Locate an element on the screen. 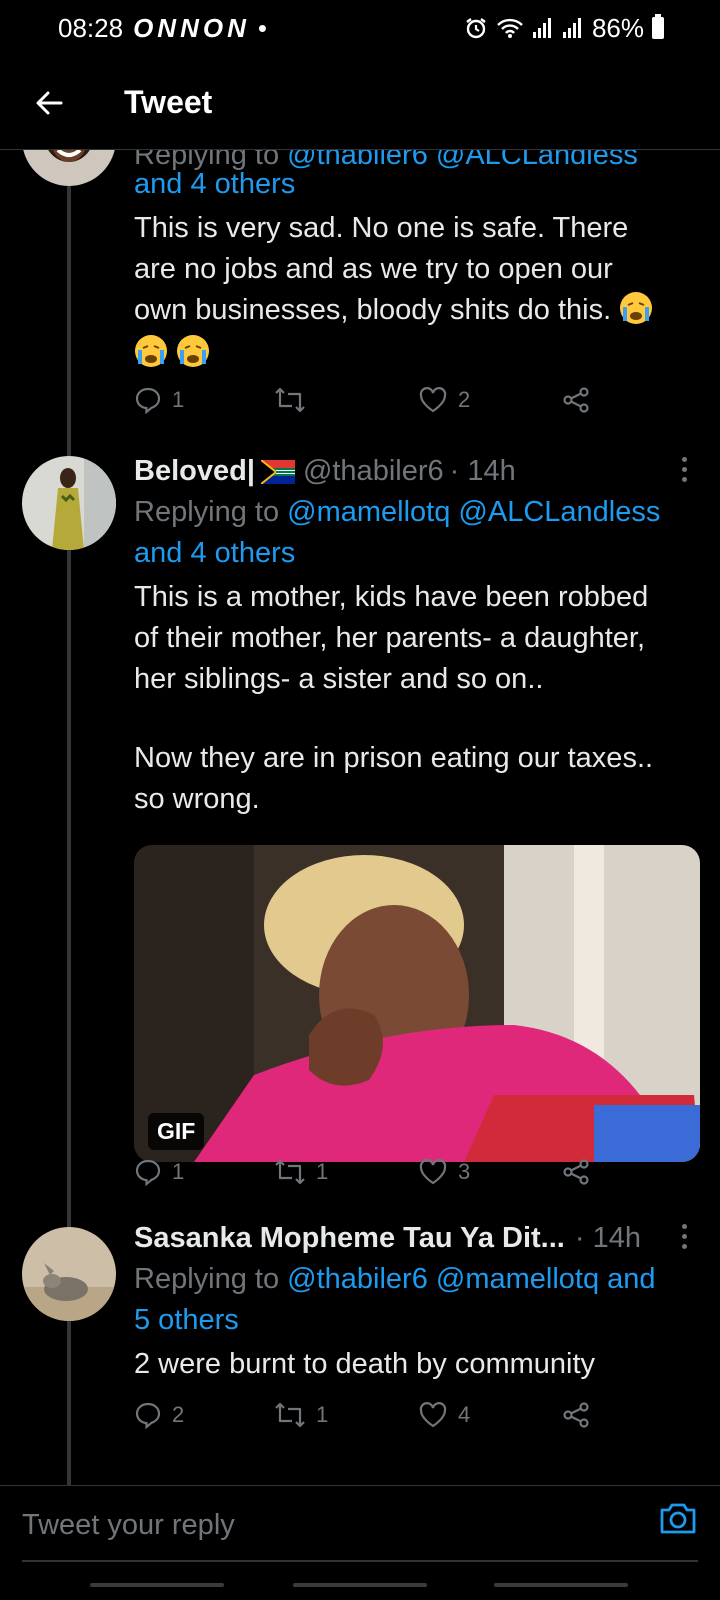 The image size is (720, 1600). camera-button is located at coordinates (678, 1518).